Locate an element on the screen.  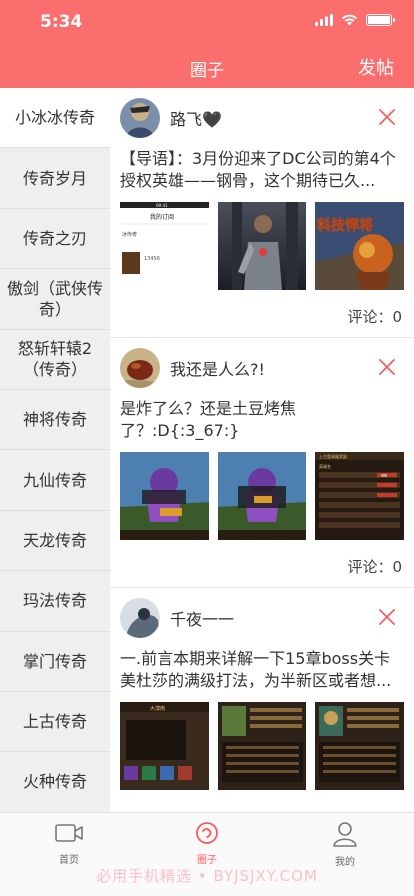
post-image: 科技悍将 is located at coordinates (360, 246).